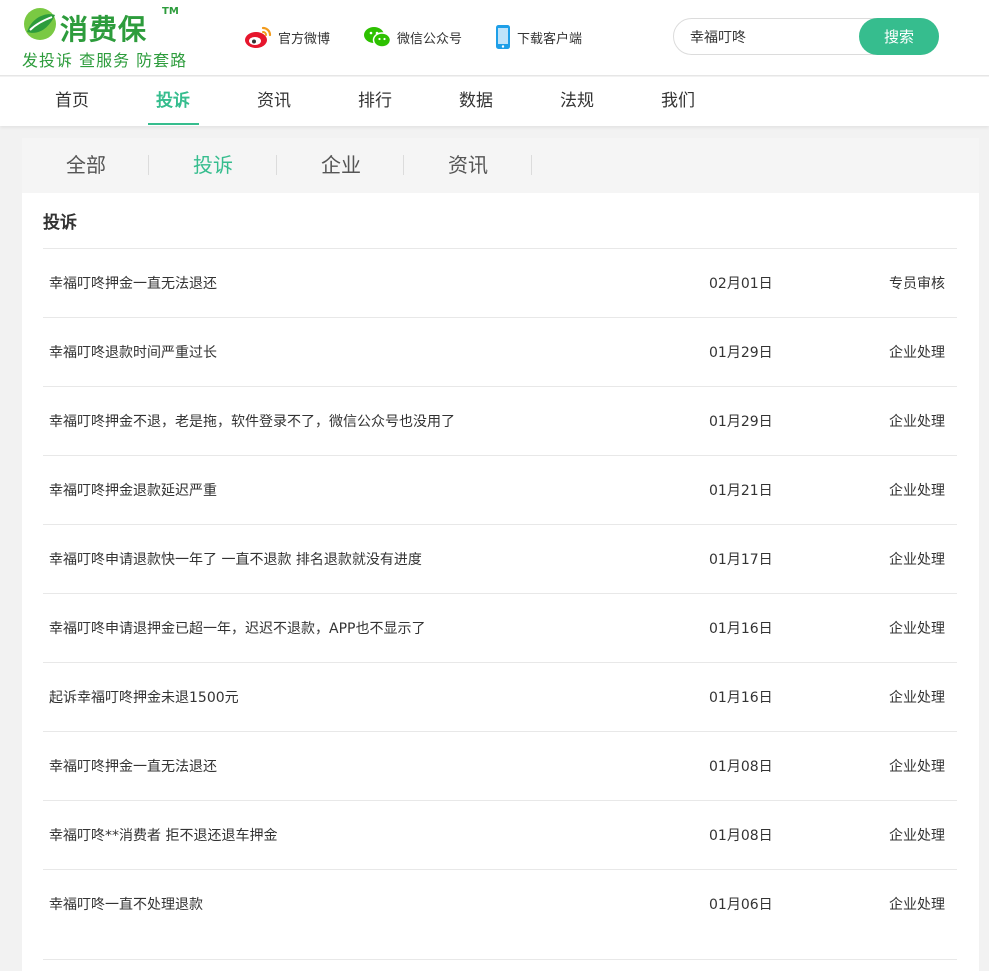 This screenshot has height=971, width=989. Describe the element at coordinates (741, 560) in the screenshot. I see `complaint-date: 01月17日` at that location.